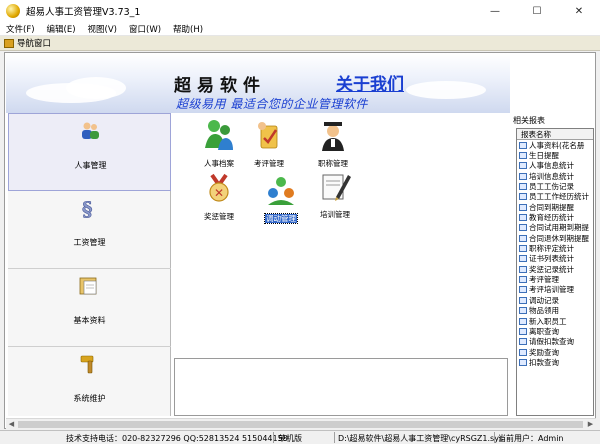  I want to click on report-label: 离职查询, so click(544, 331).